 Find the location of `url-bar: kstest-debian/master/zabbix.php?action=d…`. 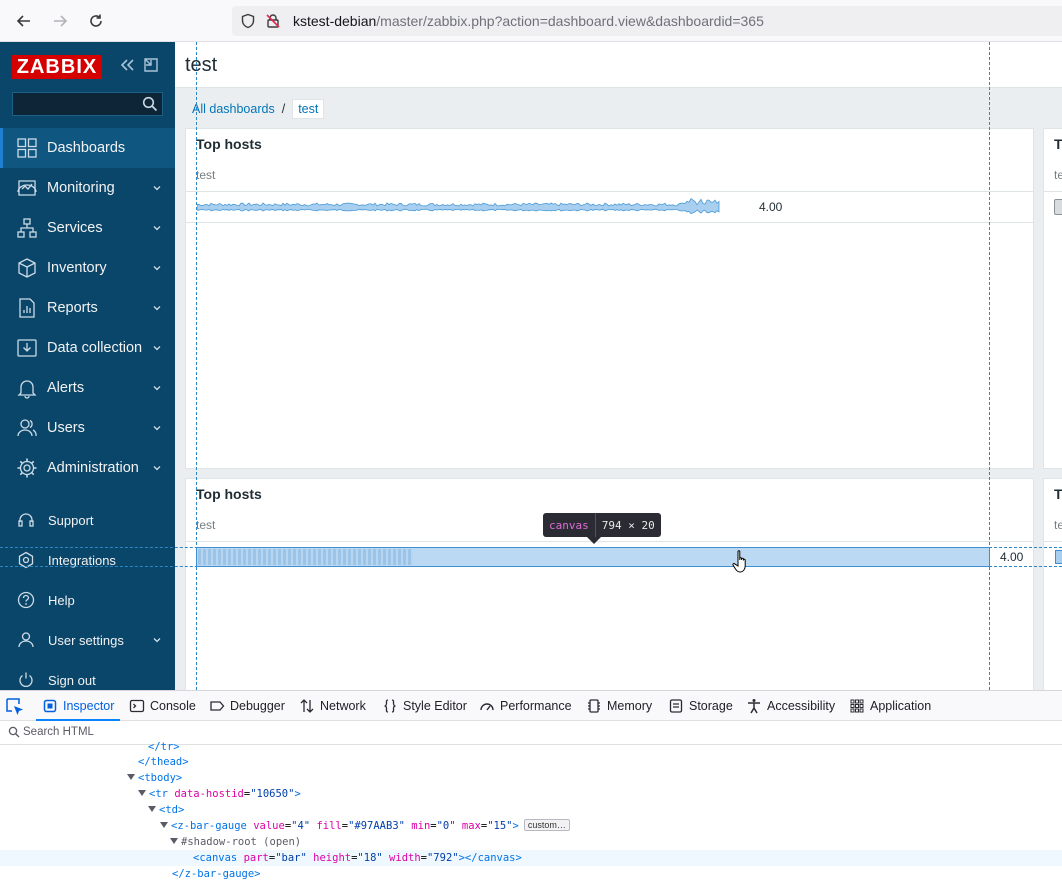

url-bar: kstest-debian/master/zabbix.php?action=d… is located at coordinates (647, 21).